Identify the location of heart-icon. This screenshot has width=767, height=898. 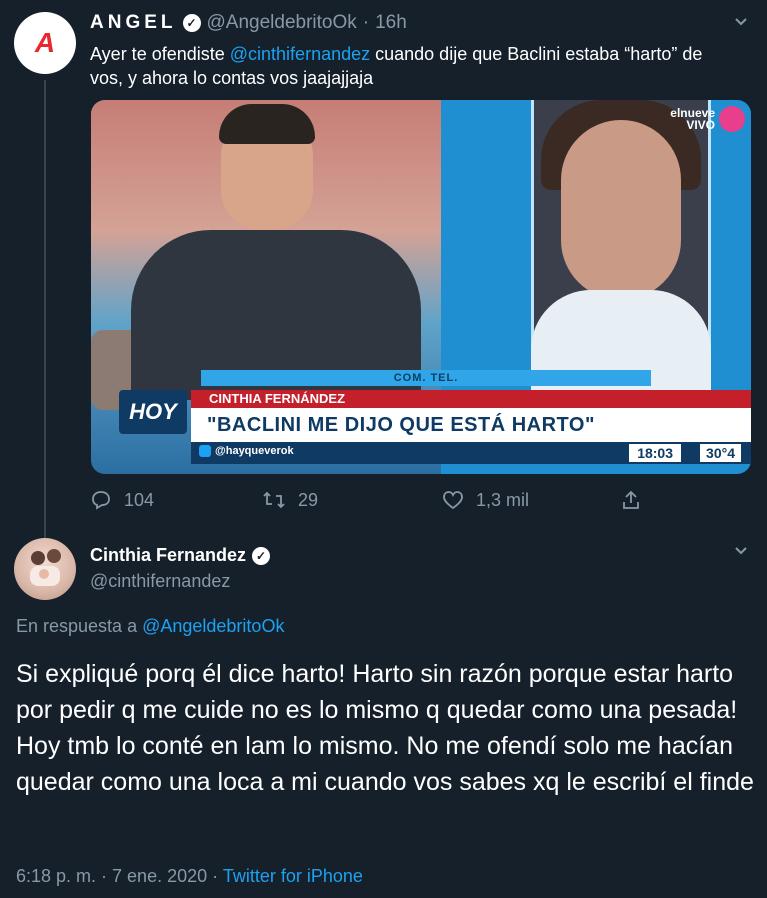
(453, 500).